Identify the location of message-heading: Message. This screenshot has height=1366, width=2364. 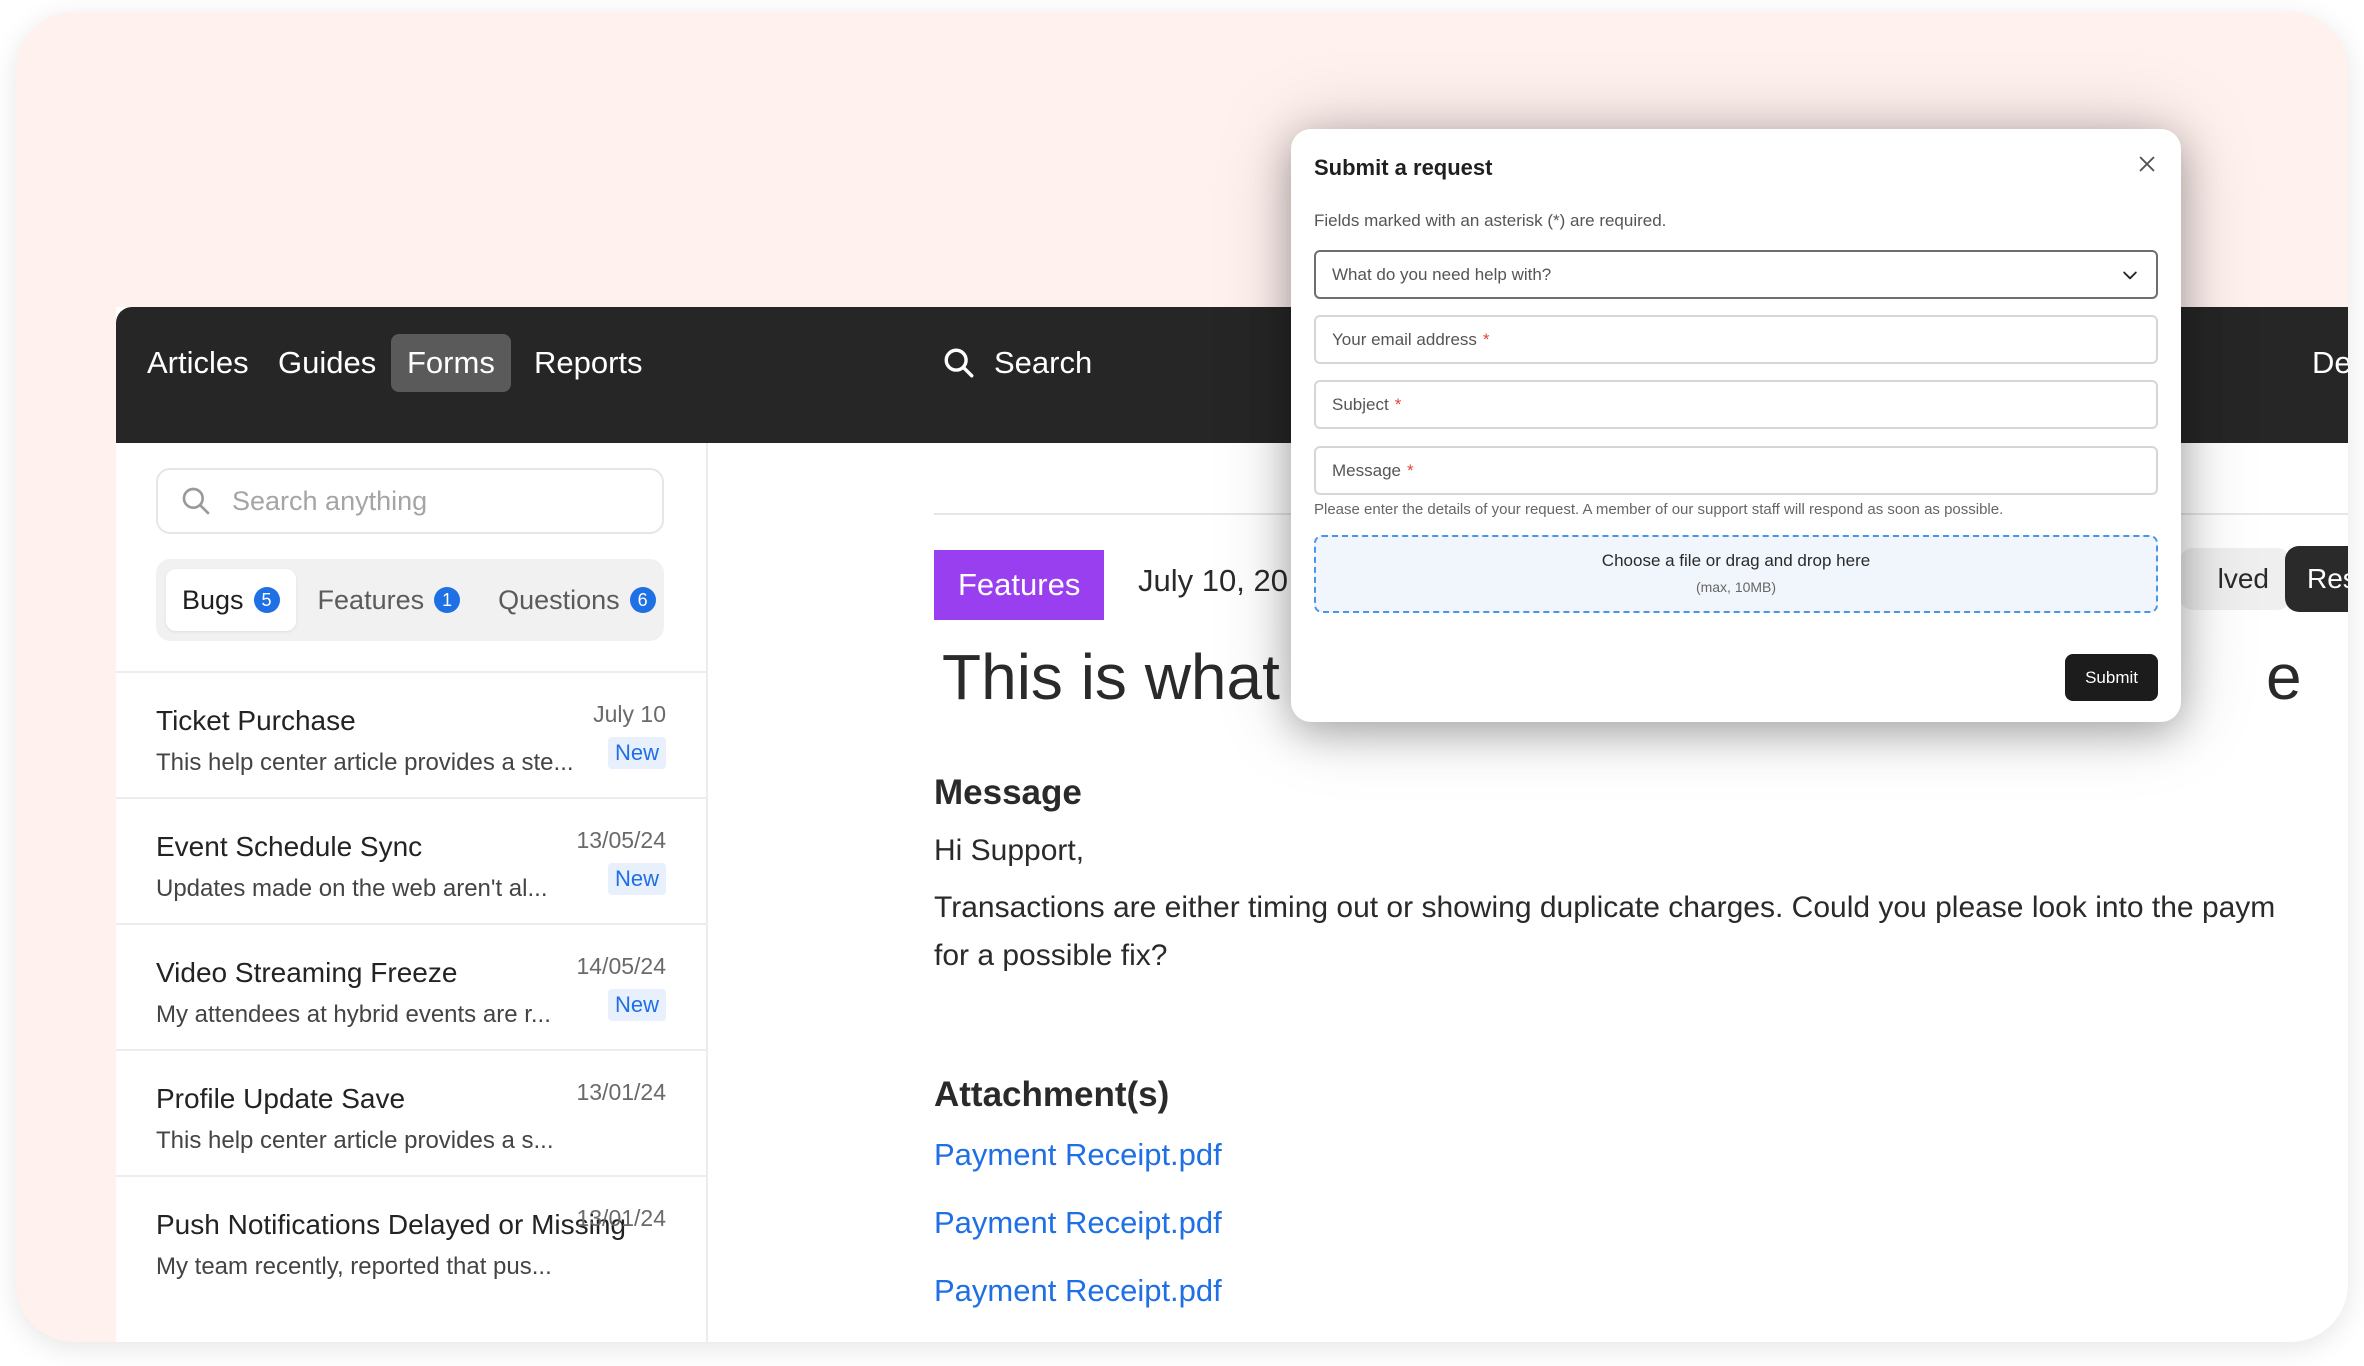
(1008, 792).